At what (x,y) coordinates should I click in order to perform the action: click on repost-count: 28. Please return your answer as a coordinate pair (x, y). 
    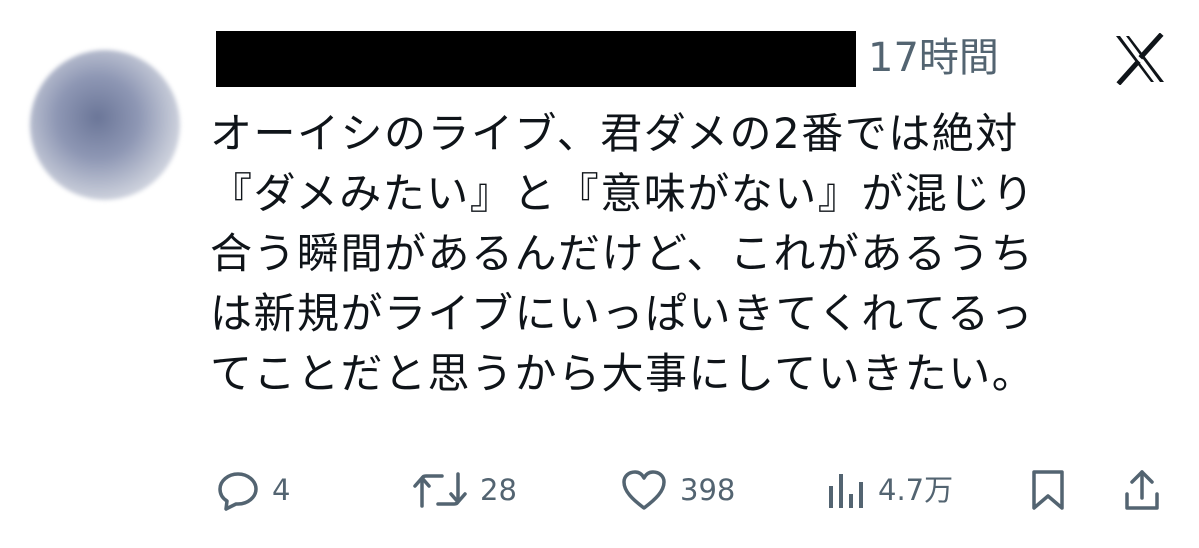
    Looking at the image, I should click on (498, 490).